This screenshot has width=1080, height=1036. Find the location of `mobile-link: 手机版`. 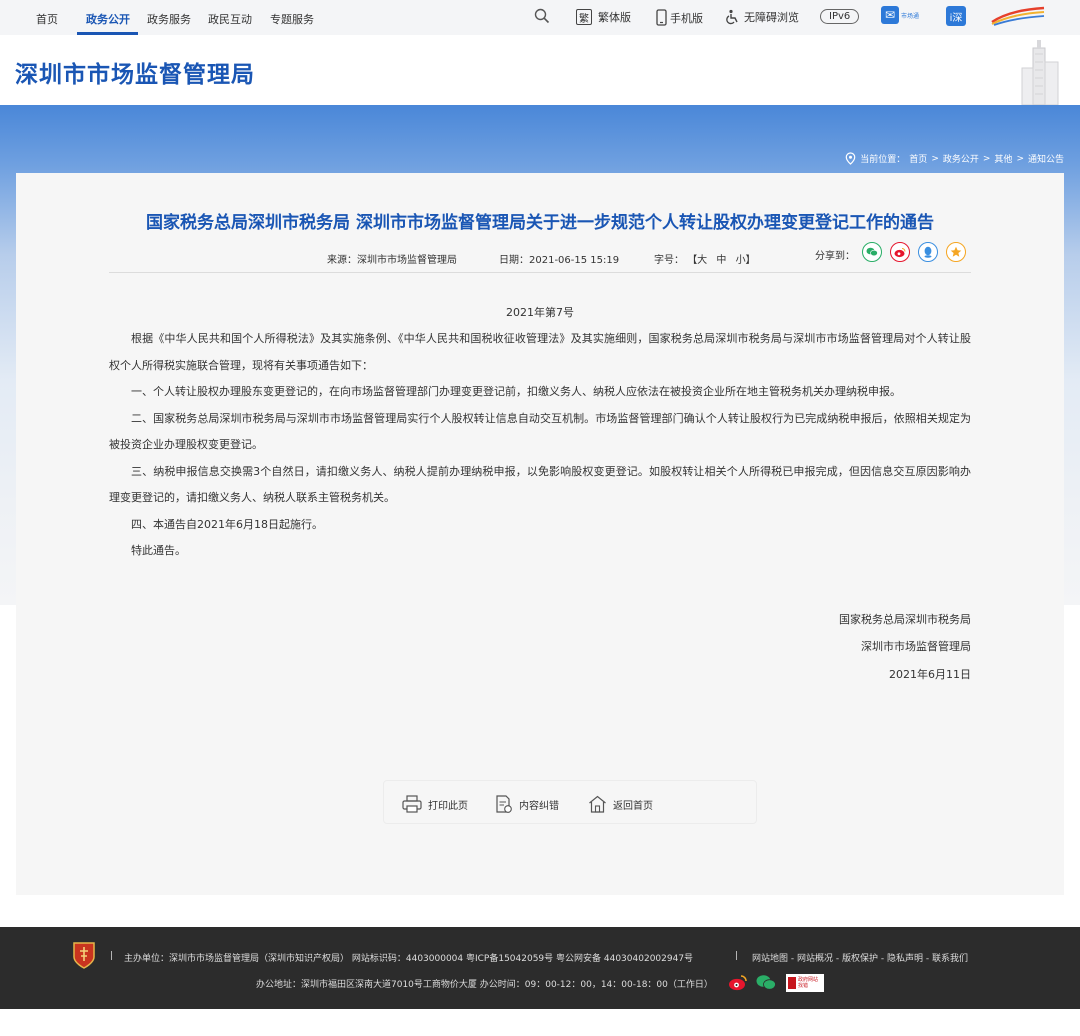

mobile-link: 手机版 is located at coordinates (679, 17).